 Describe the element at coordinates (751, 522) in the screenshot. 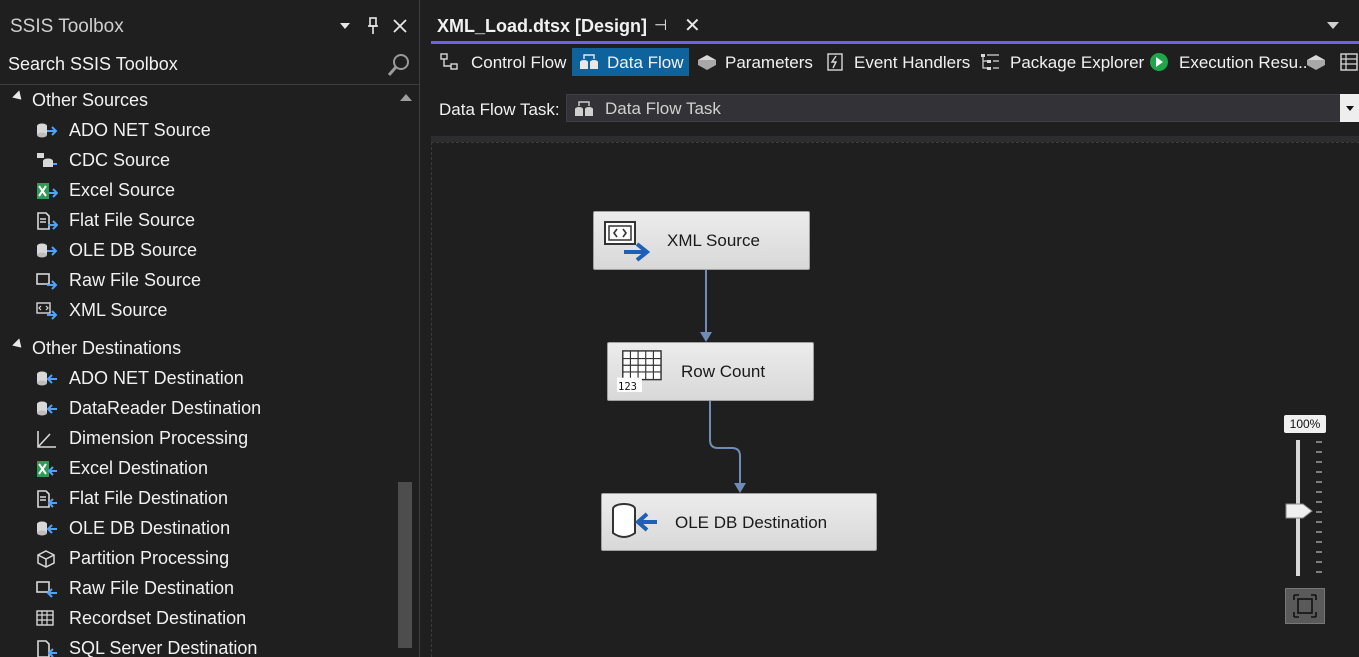

I see `node-label: OLE DB Destination` at that location.